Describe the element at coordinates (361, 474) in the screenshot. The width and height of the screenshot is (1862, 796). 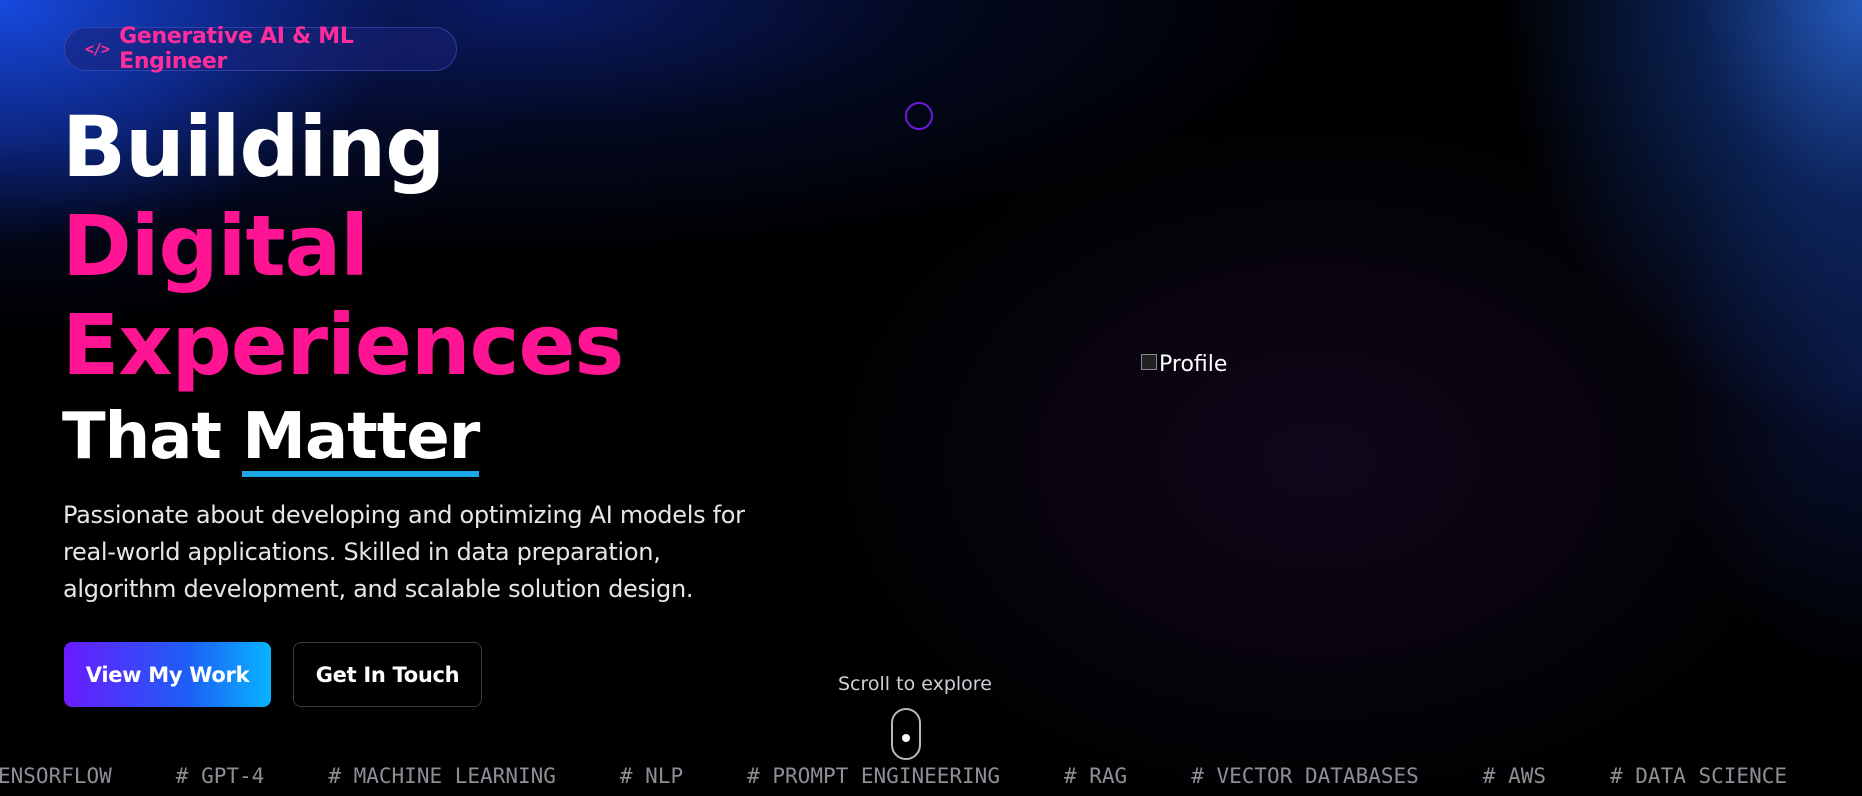
I see `headline-underline-bar` at that location.